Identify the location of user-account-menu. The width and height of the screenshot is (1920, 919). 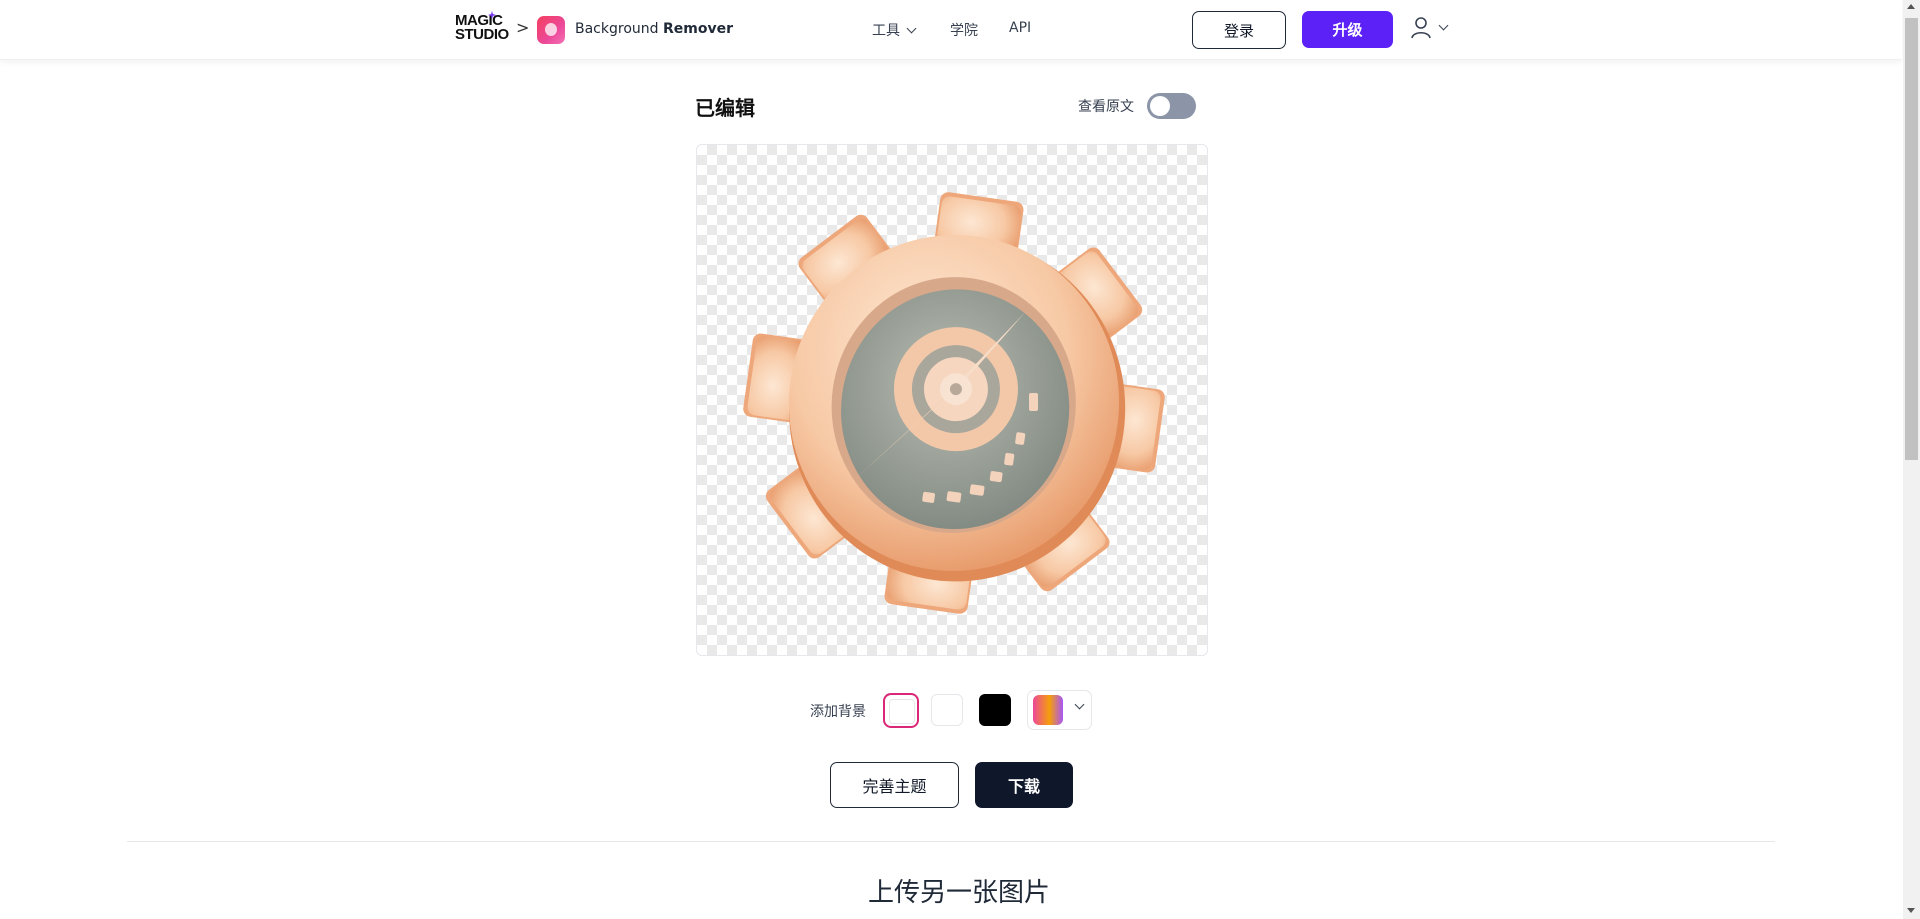
(1430, 29).